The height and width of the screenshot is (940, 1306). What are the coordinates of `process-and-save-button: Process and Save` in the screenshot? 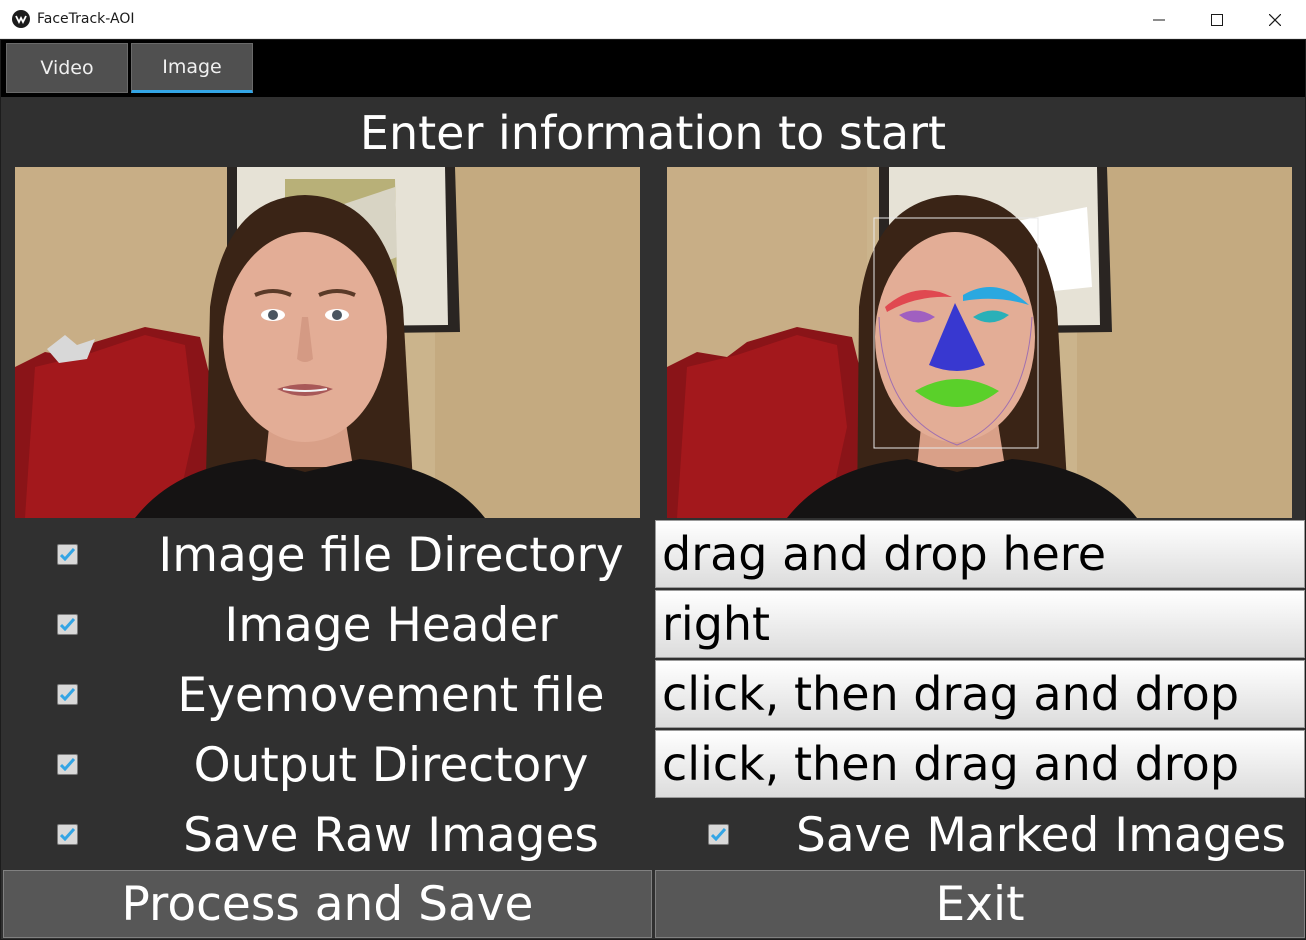 It's located at (327, 904).